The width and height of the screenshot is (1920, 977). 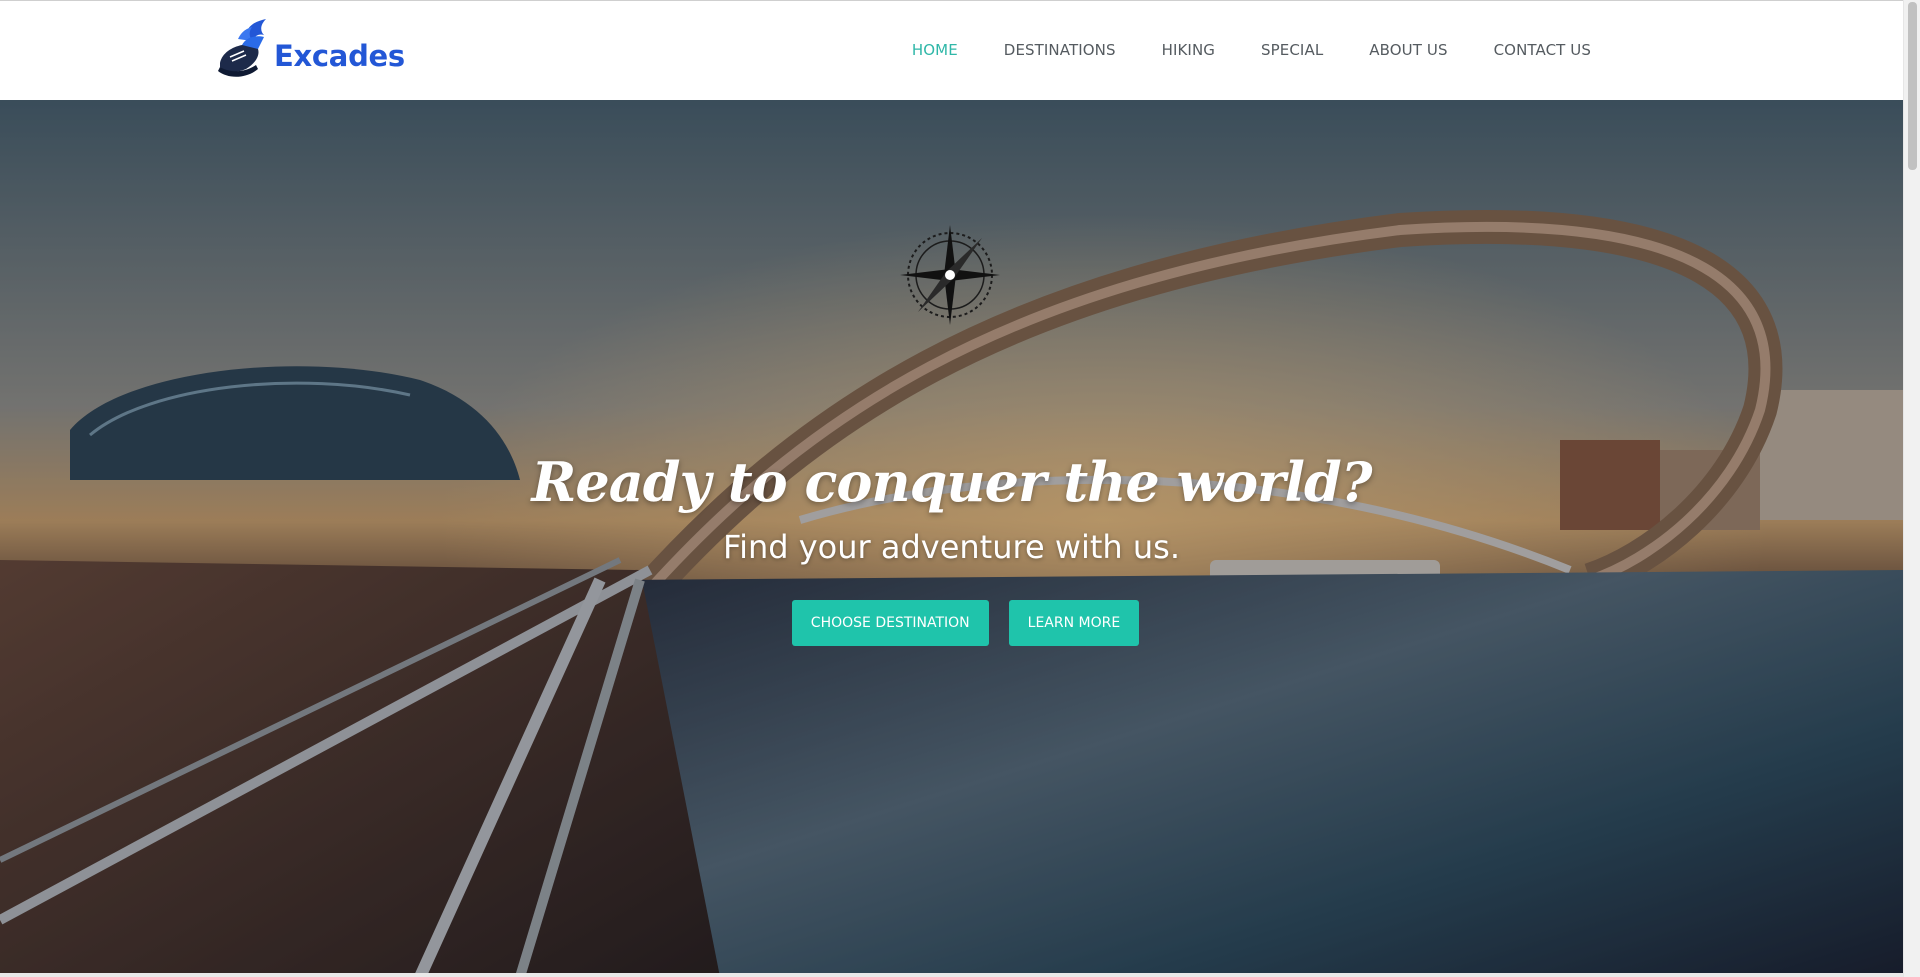 I want to click on nav-item-home: HOME, so click(x=935, y=50).